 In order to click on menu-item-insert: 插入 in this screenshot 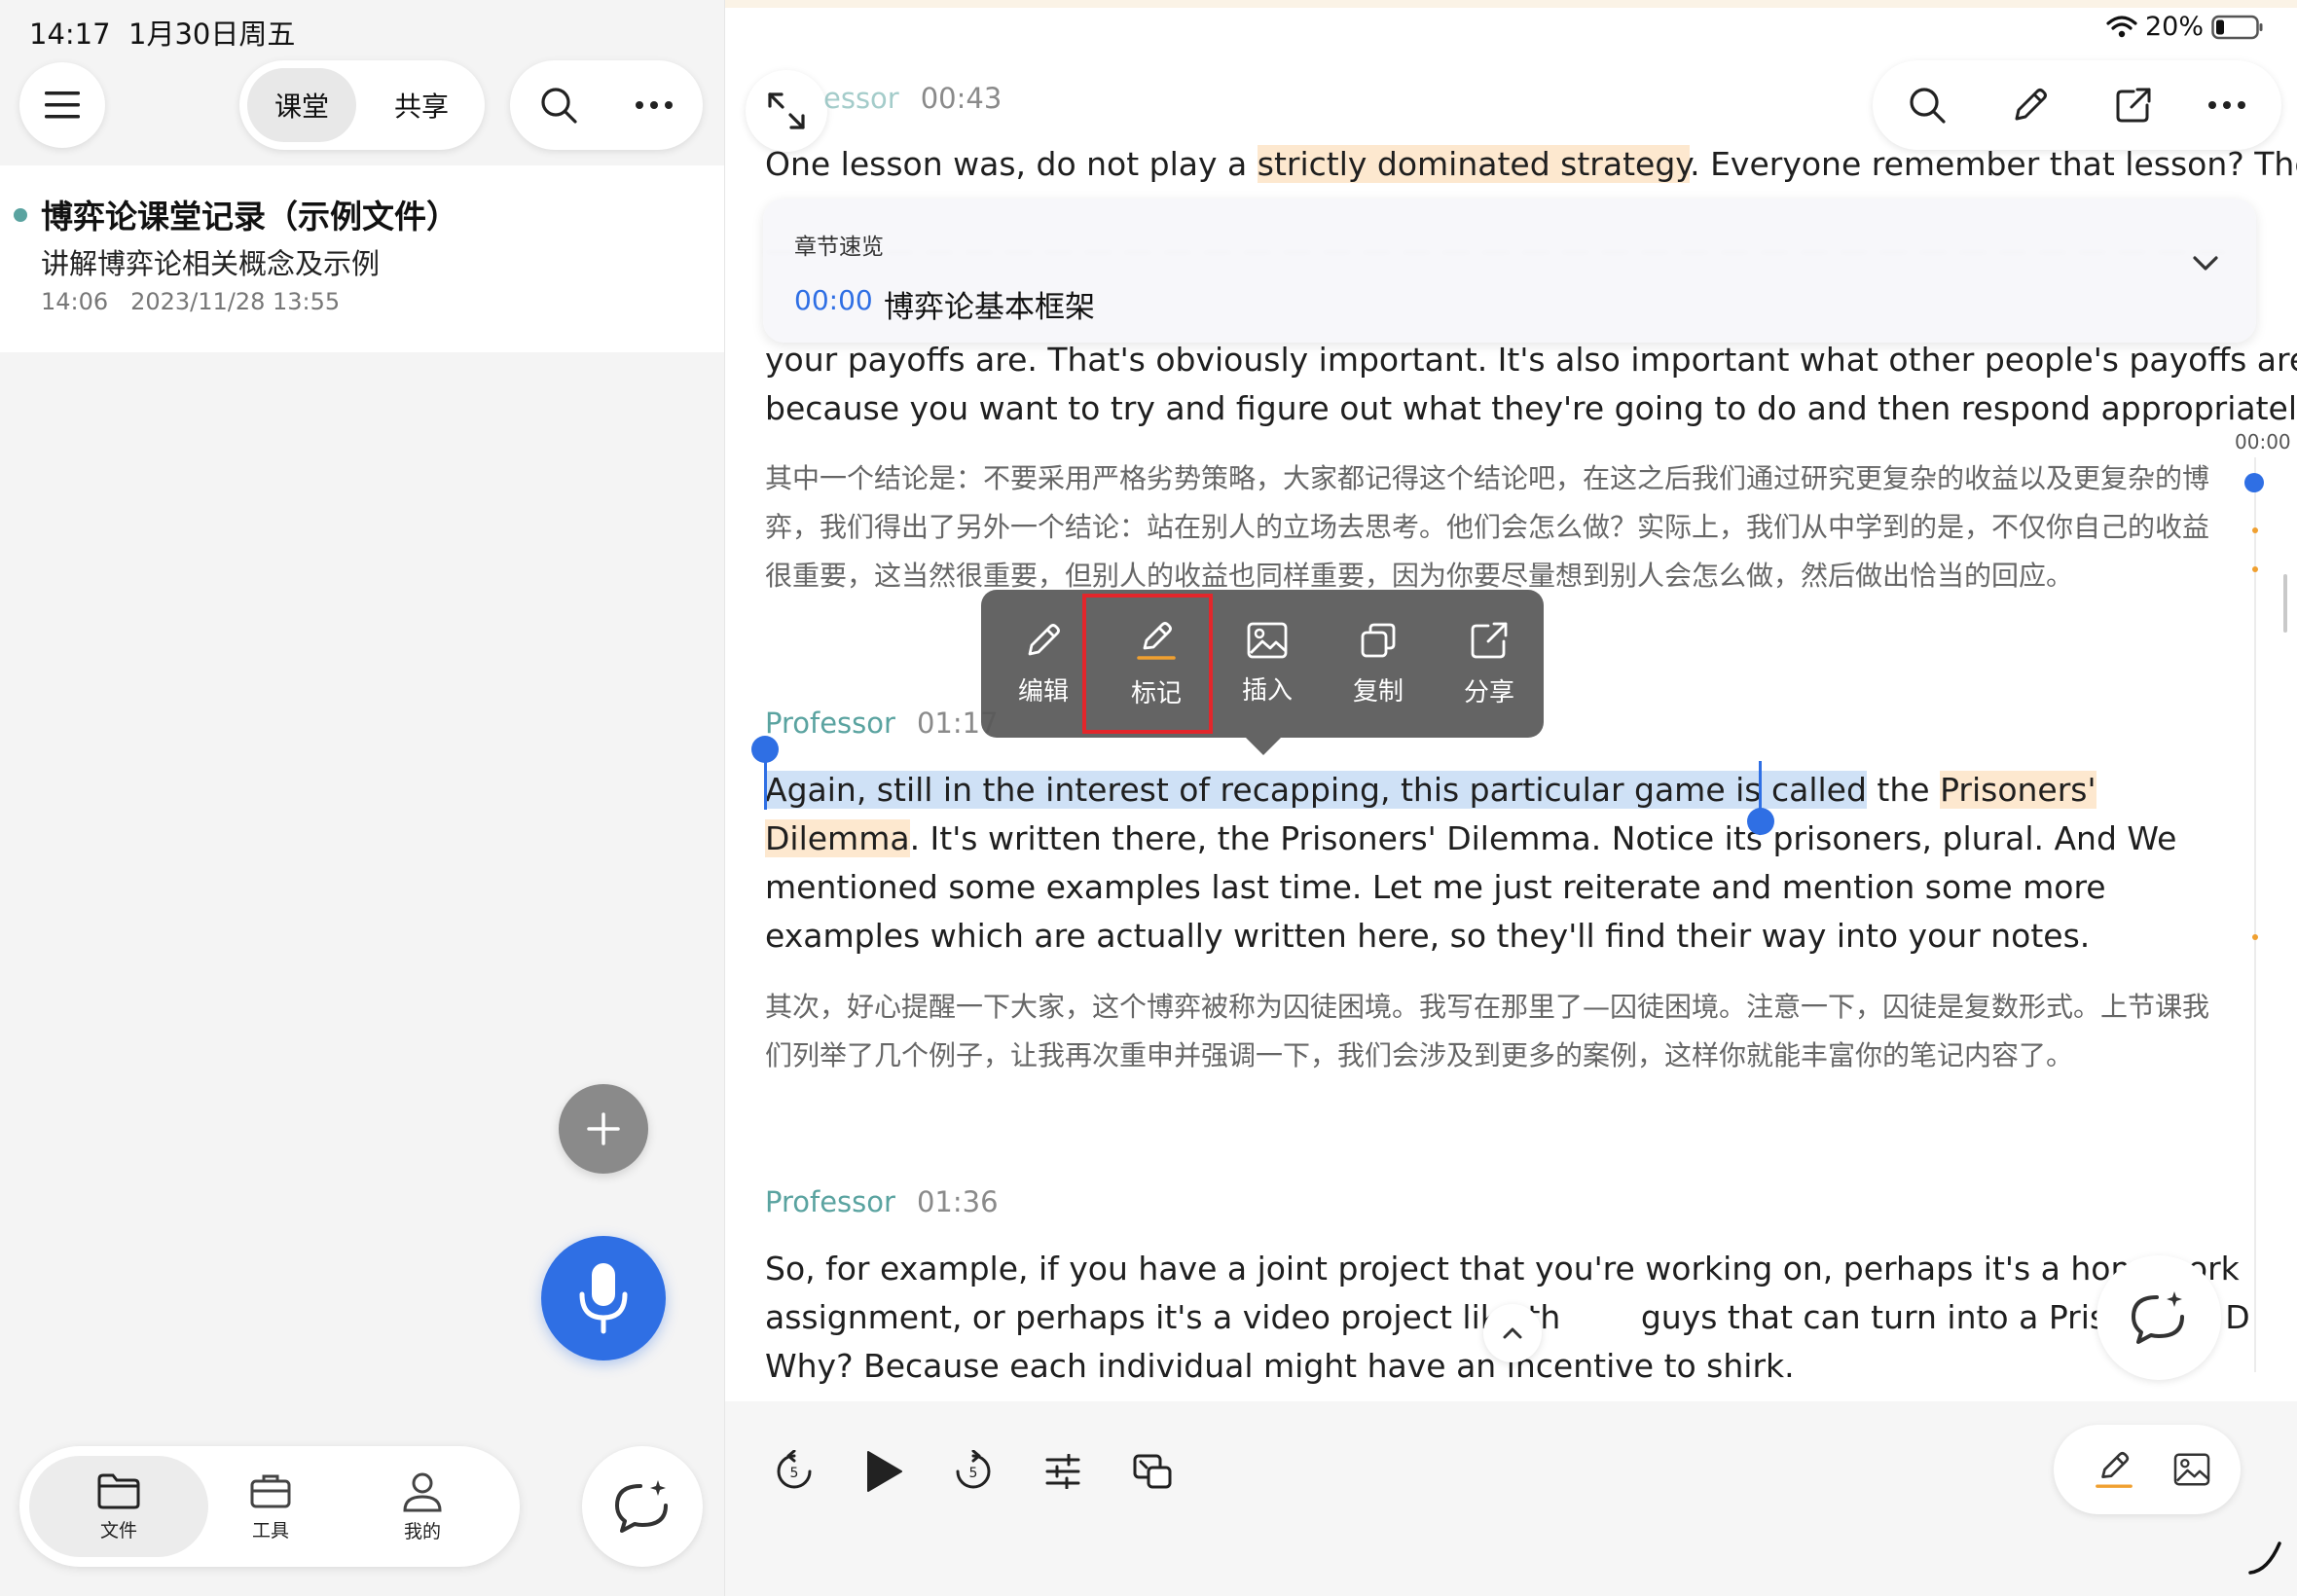, I will do `click(1267, 664)`.